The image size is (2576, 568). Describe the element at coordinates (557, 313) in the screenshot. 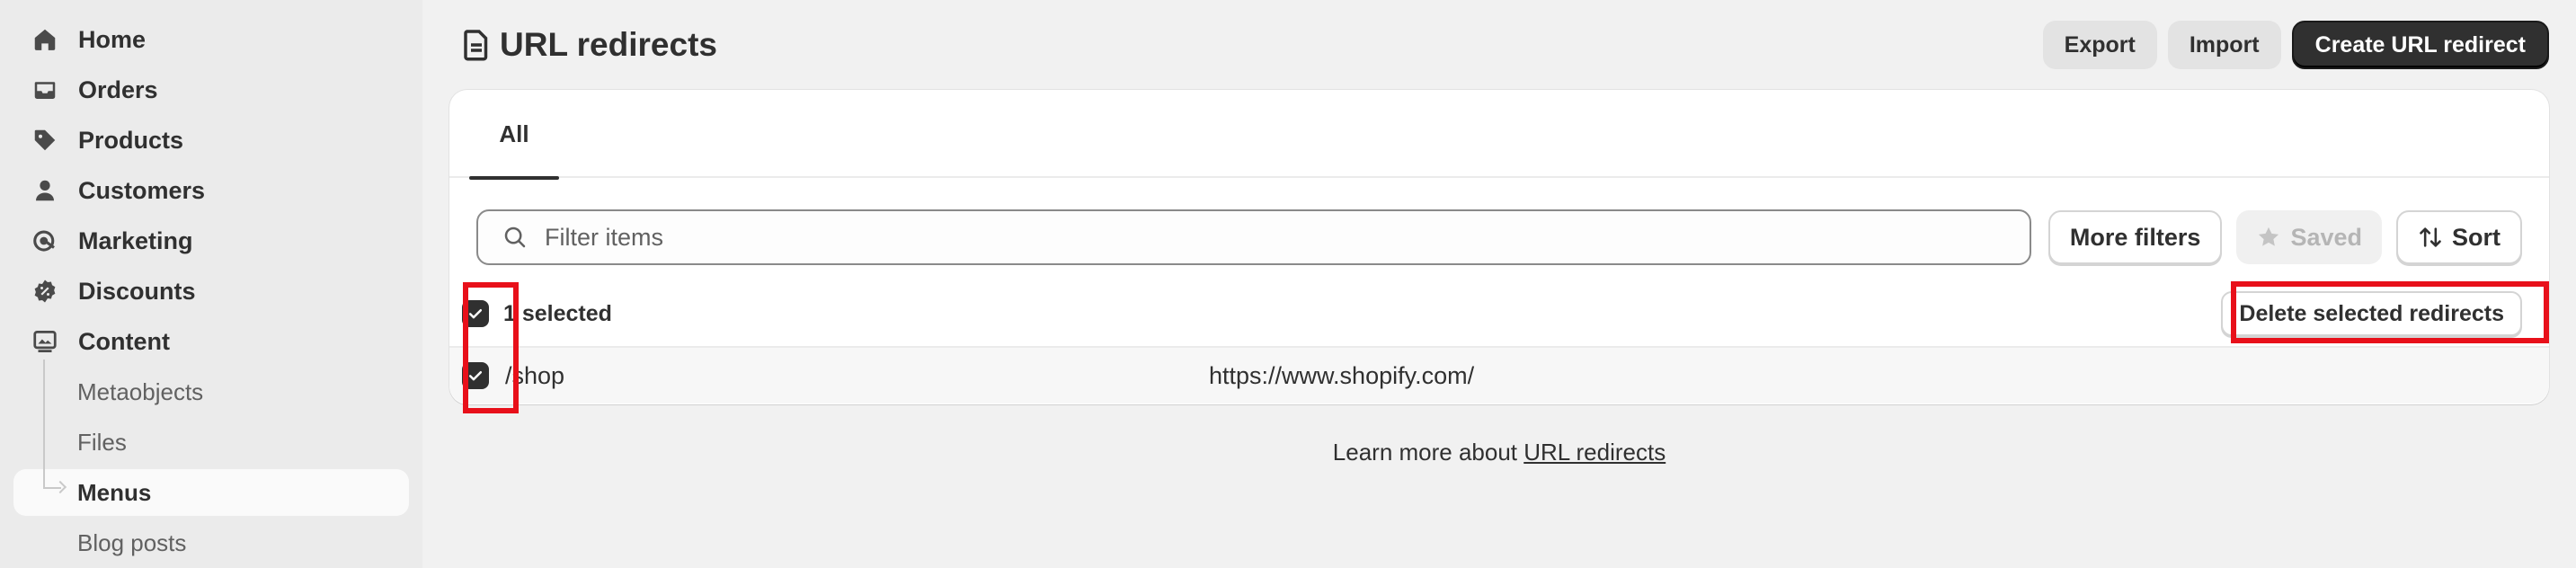

I see `selected-count: 1 selected` at that location.